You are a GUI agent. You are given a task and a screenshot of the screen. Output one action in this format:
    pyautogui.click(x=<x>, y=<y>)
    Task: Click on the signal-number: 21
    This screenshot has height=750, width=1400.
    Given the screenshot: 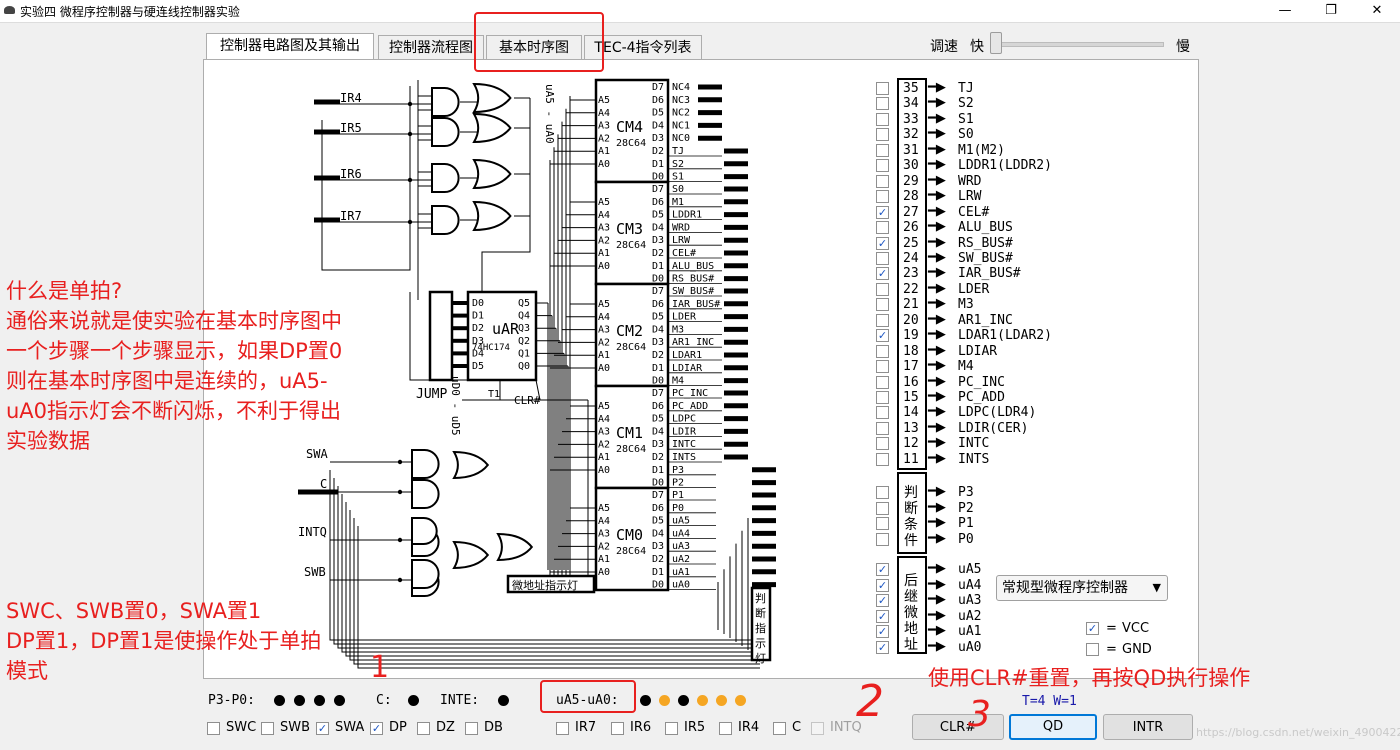 What is the action you would take?
    pyautogui.click(x=911, y=305)
    